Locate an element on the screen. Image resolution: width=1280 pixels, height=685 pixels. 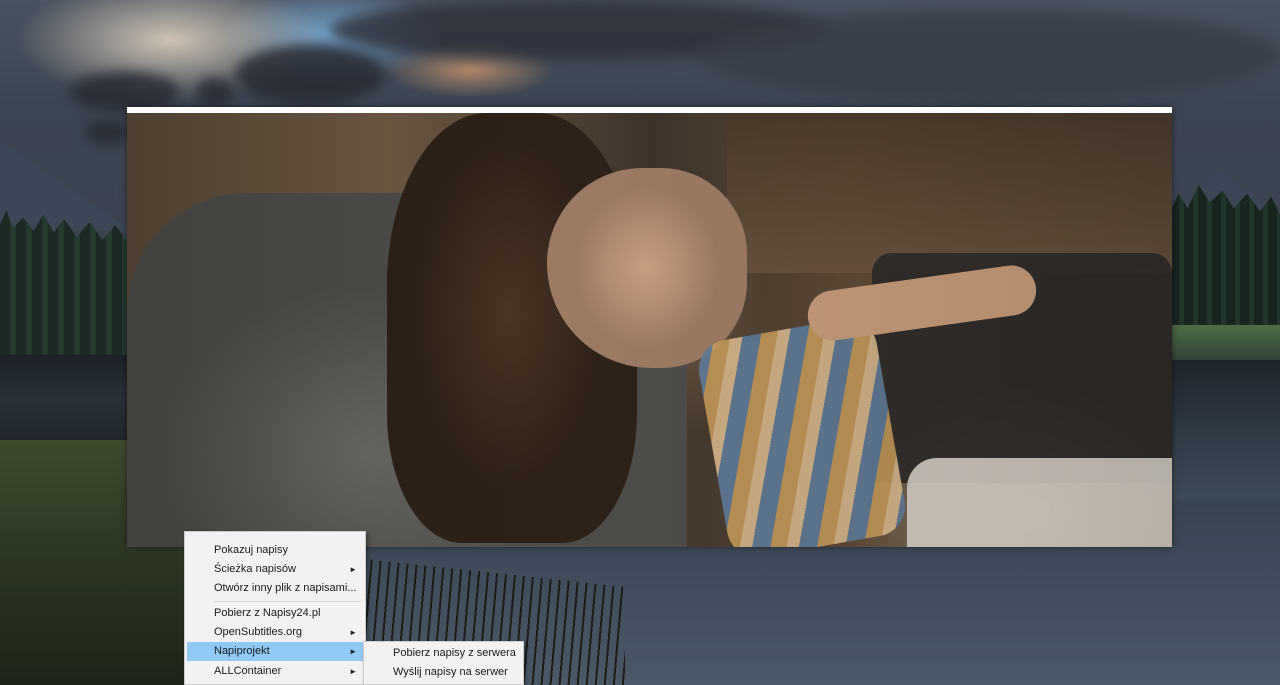
submenu-item-label: Pobierz napisy z serwera is located at coordinates (454, 653).